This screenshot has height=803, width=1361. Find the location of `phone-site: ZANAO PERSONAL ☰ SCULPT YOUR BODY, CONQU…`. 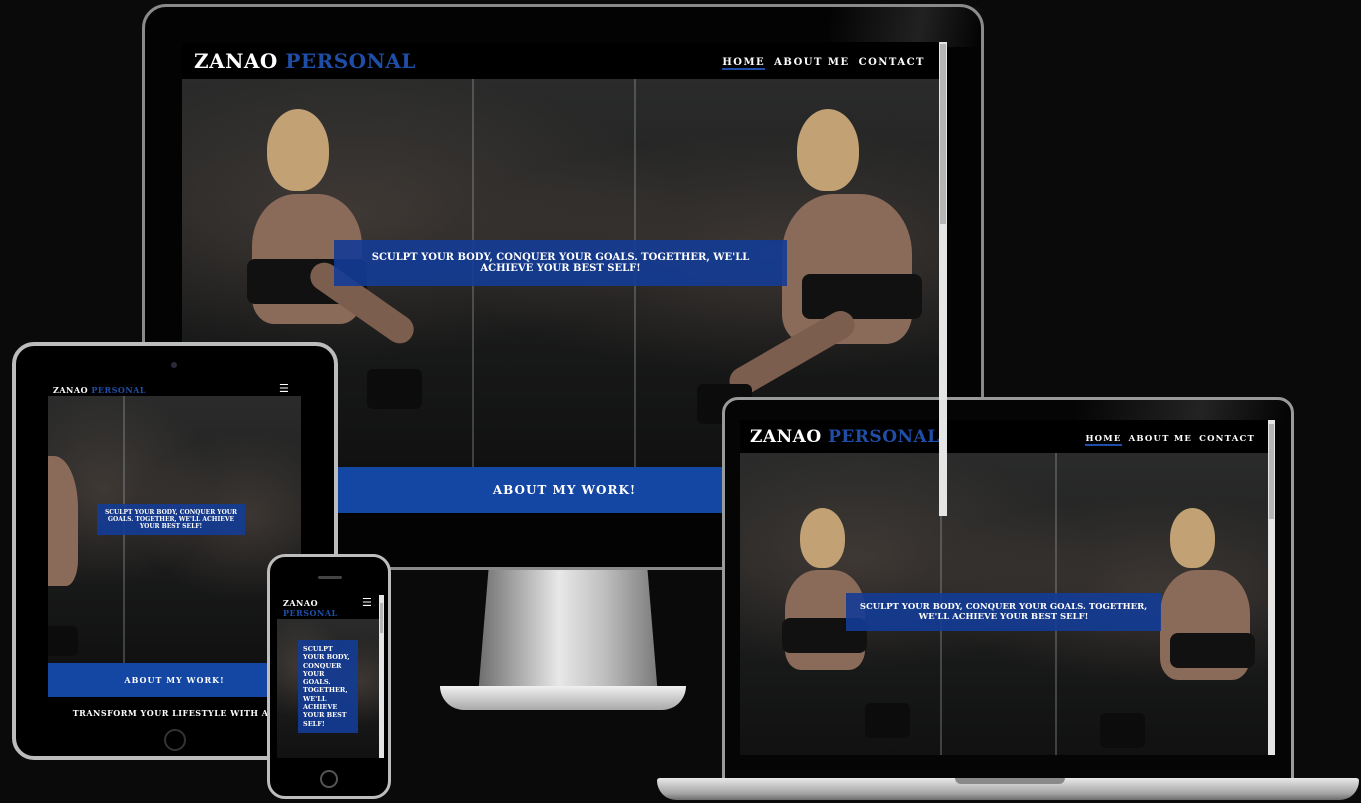

phone-site: ZANAO PERSONAL ☰ SCULPT YOUR BODY, CONQU… is located at coordinates (330, 676).